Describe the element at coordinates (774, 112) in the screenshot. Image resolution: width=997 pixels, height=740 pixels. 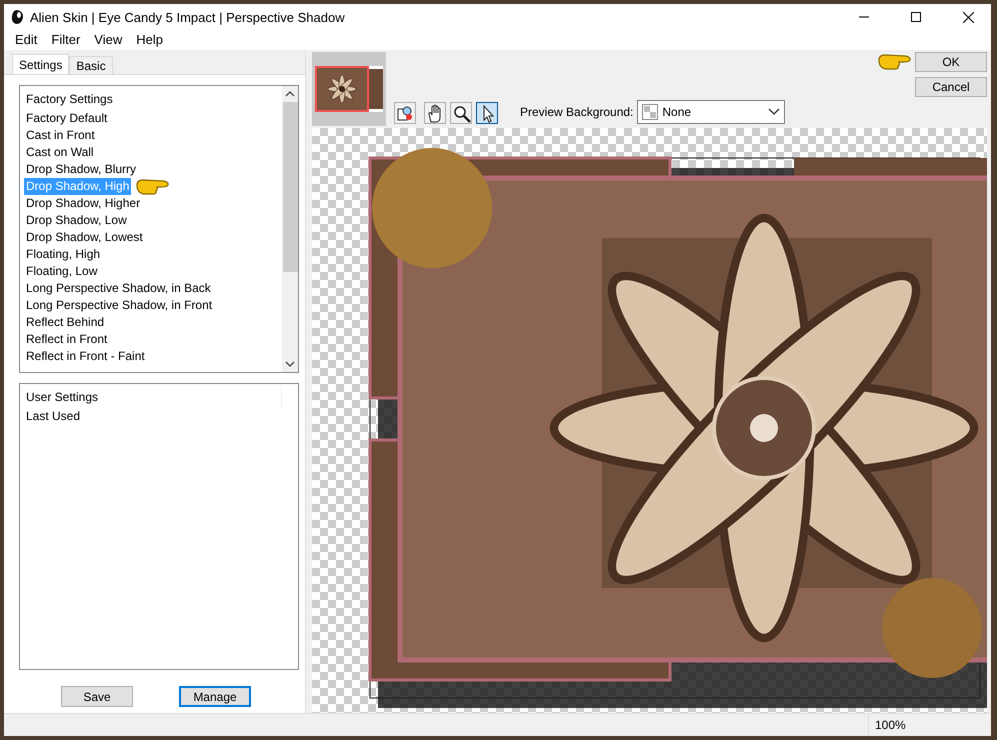
I see `chevron-down-icon` at that location.